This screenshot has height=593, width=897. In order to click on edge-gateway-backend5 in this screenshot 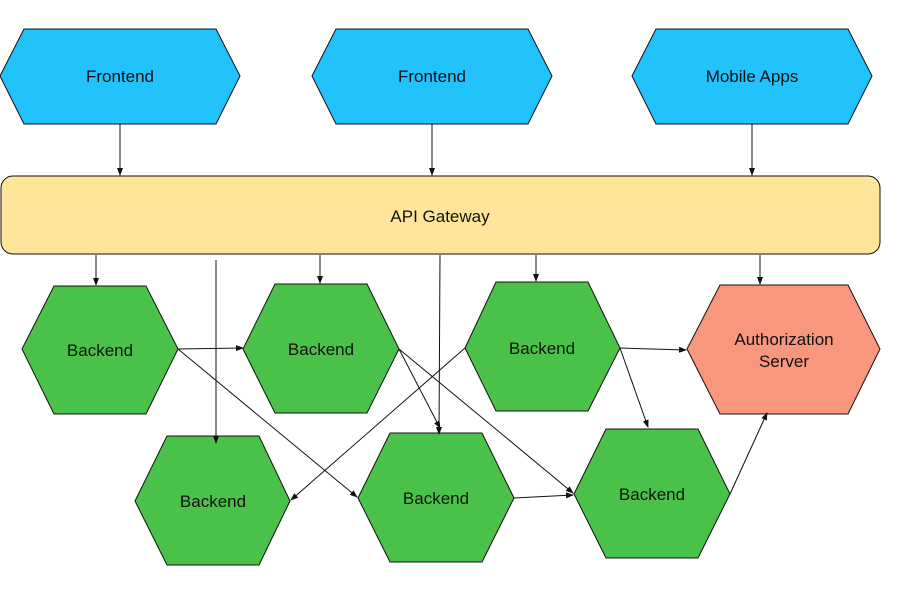, I will do `click(439, 344)`.